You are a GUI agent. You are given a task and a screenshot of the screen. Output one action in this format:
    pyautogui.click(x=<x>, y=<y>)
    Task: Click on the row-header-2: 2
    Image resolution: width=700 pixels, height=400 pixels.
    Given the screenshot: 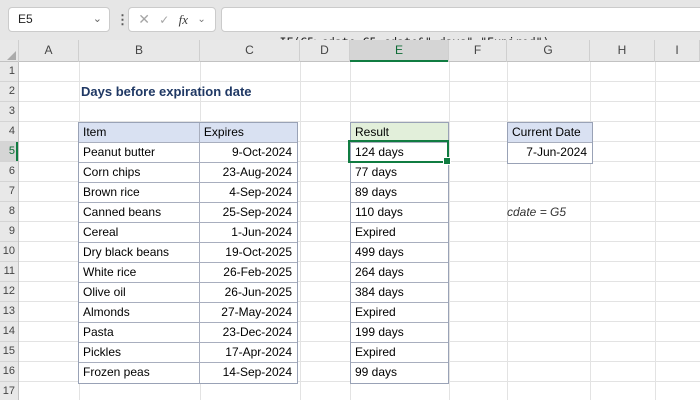 What is the action you would take?
    pyautogui.click(x=9, y=92)
    